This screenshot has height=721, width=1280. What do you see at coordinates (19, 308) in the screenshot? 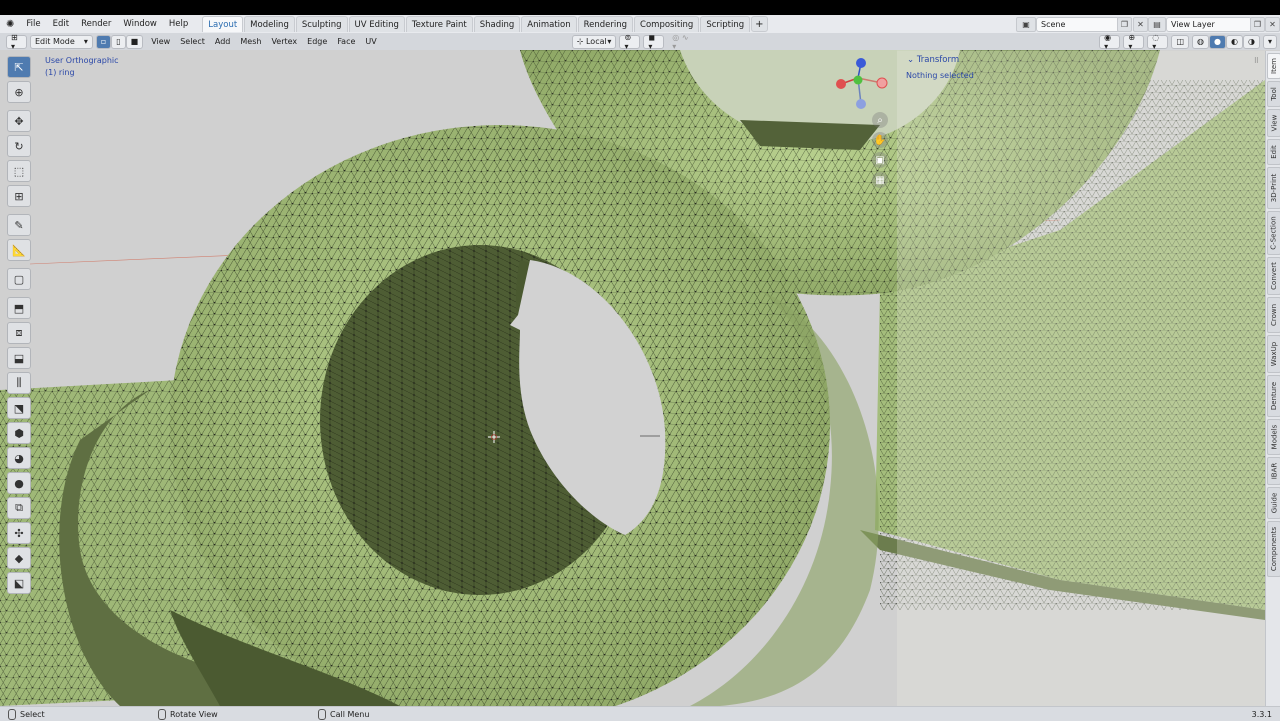
I see `extrude-tool-icon: ⬒` at bounding box center [19, 308].